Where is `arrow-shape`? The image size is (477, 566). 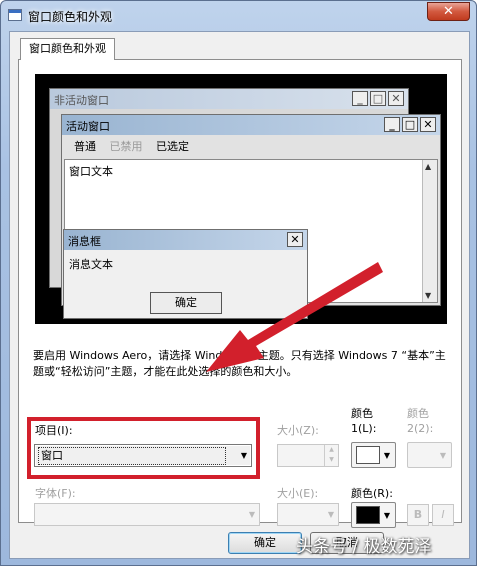
arrow-shape is located at coordinates (294, 317).